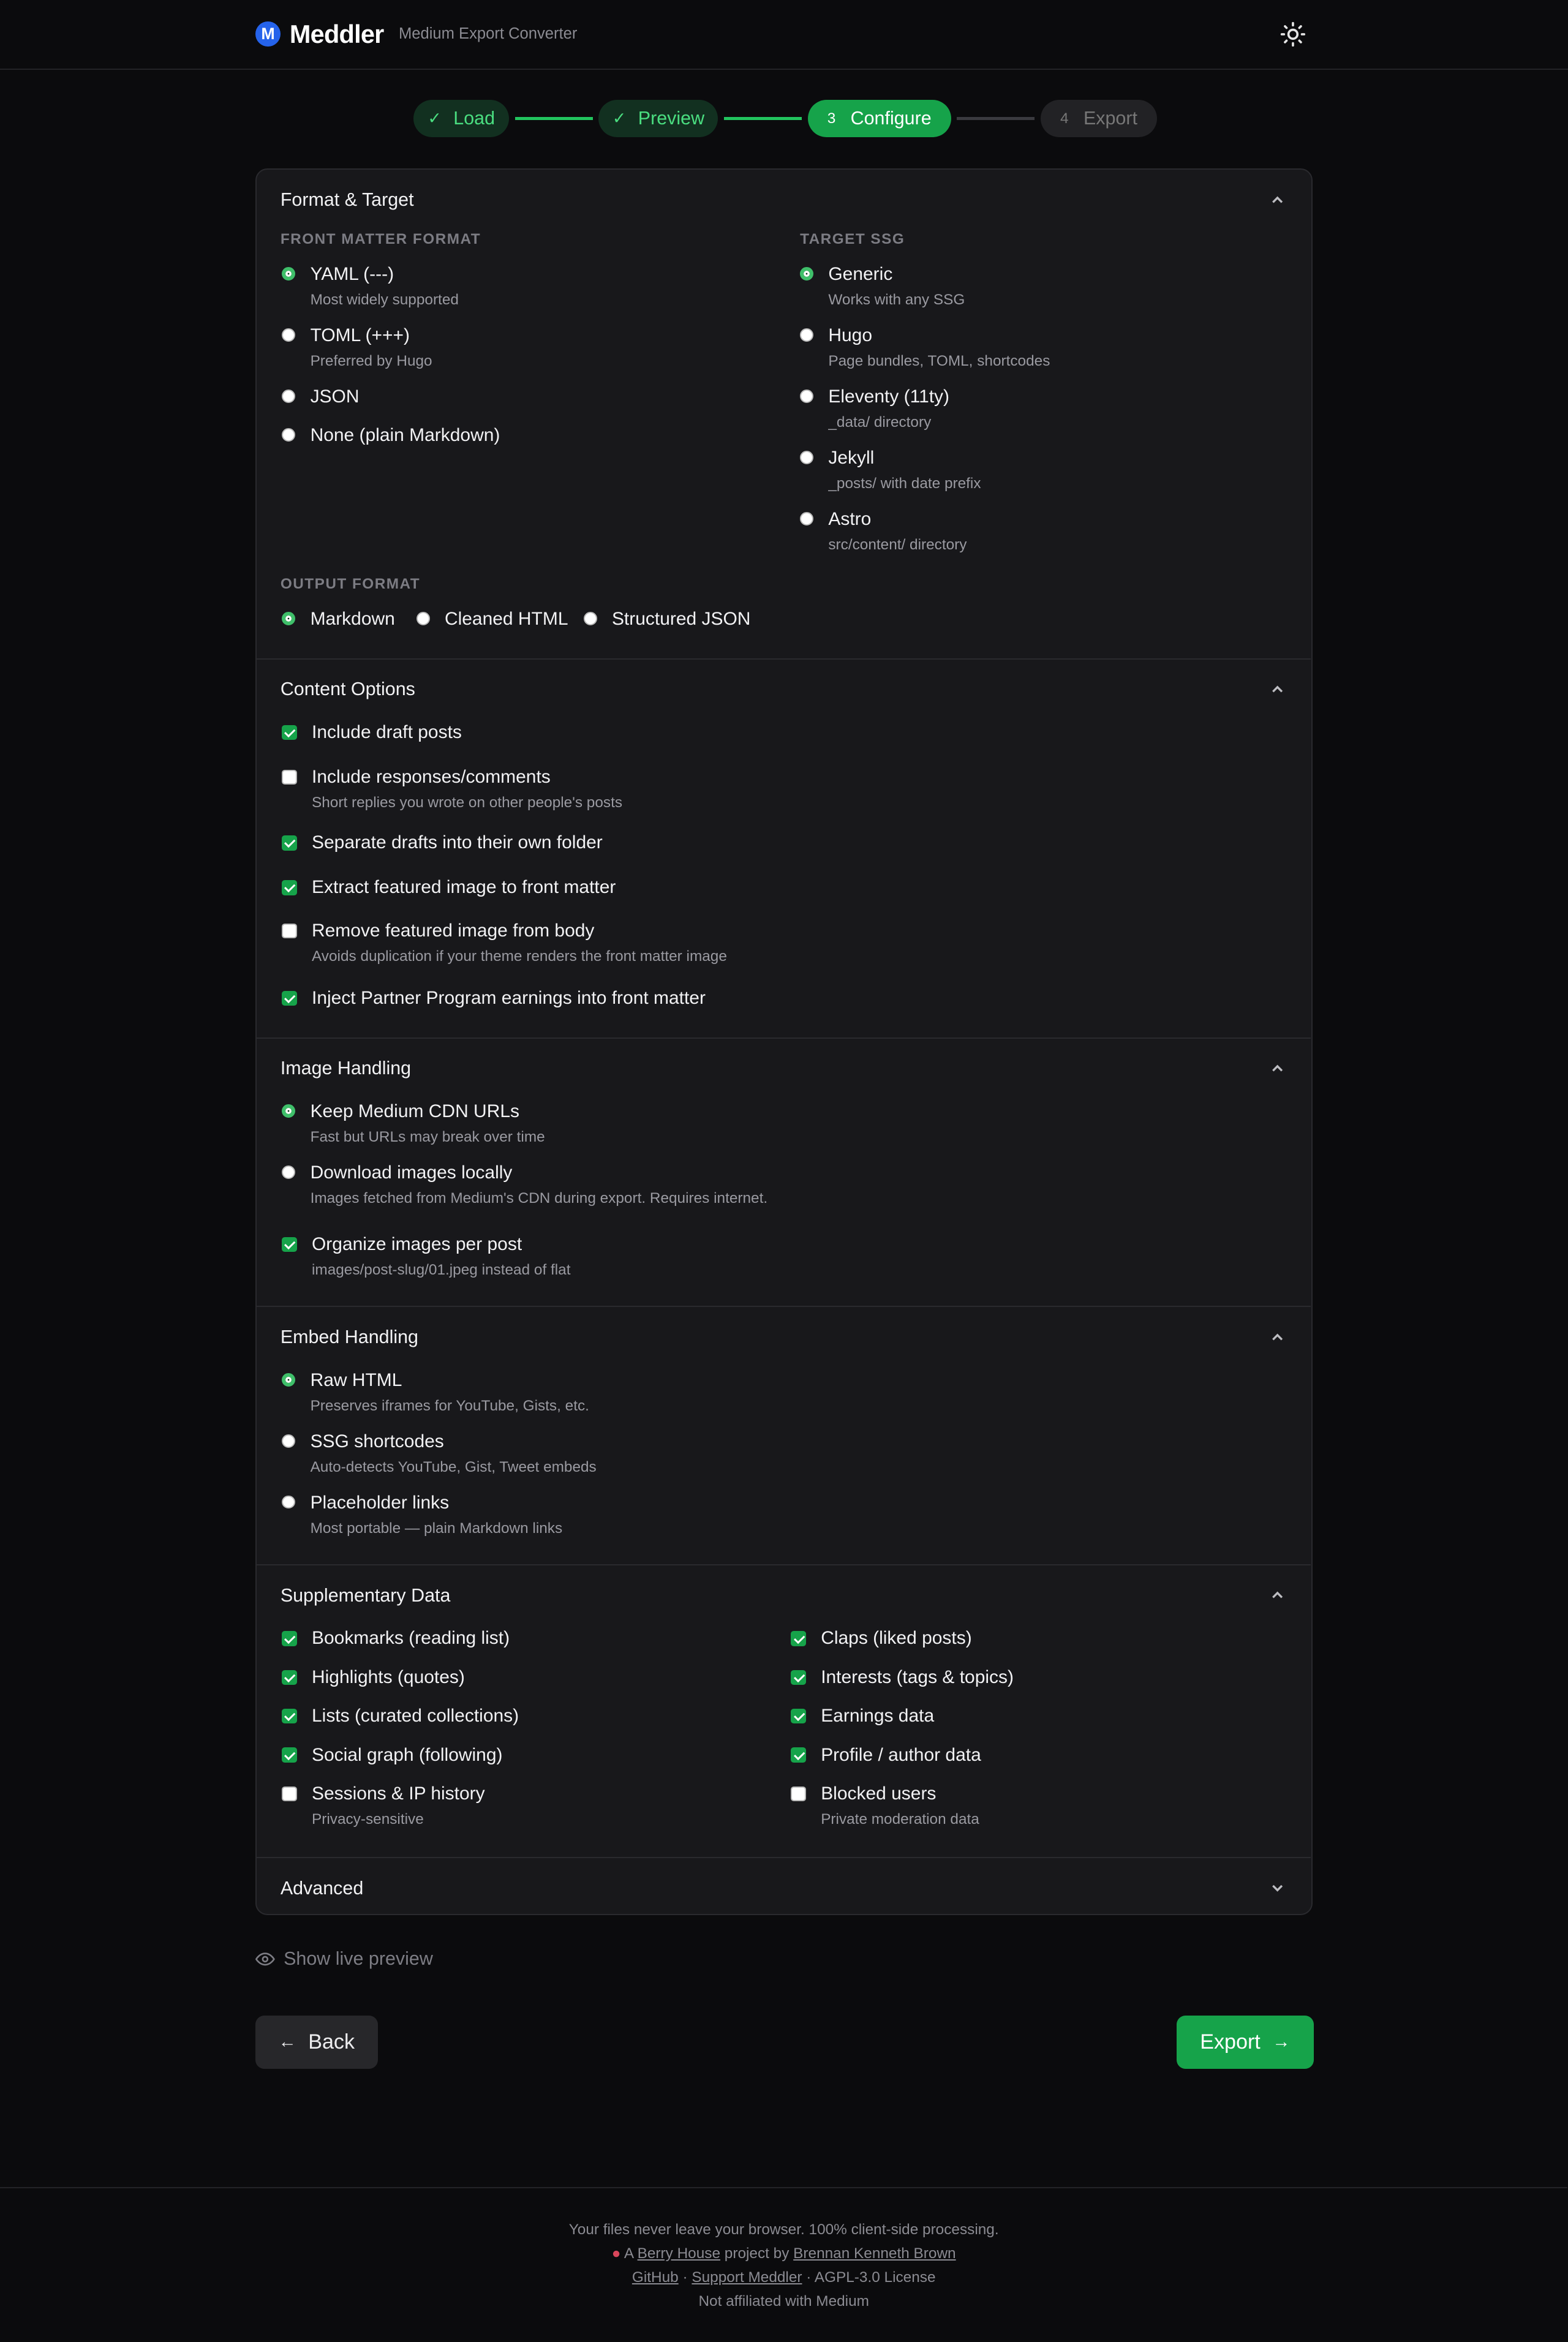 The width and height of the screenshot is (1568, 2342). What do you see at coordinates (387, 731) in the screenshot?
I see `option-label: Include draft posts` at bounding box center [387, 731].